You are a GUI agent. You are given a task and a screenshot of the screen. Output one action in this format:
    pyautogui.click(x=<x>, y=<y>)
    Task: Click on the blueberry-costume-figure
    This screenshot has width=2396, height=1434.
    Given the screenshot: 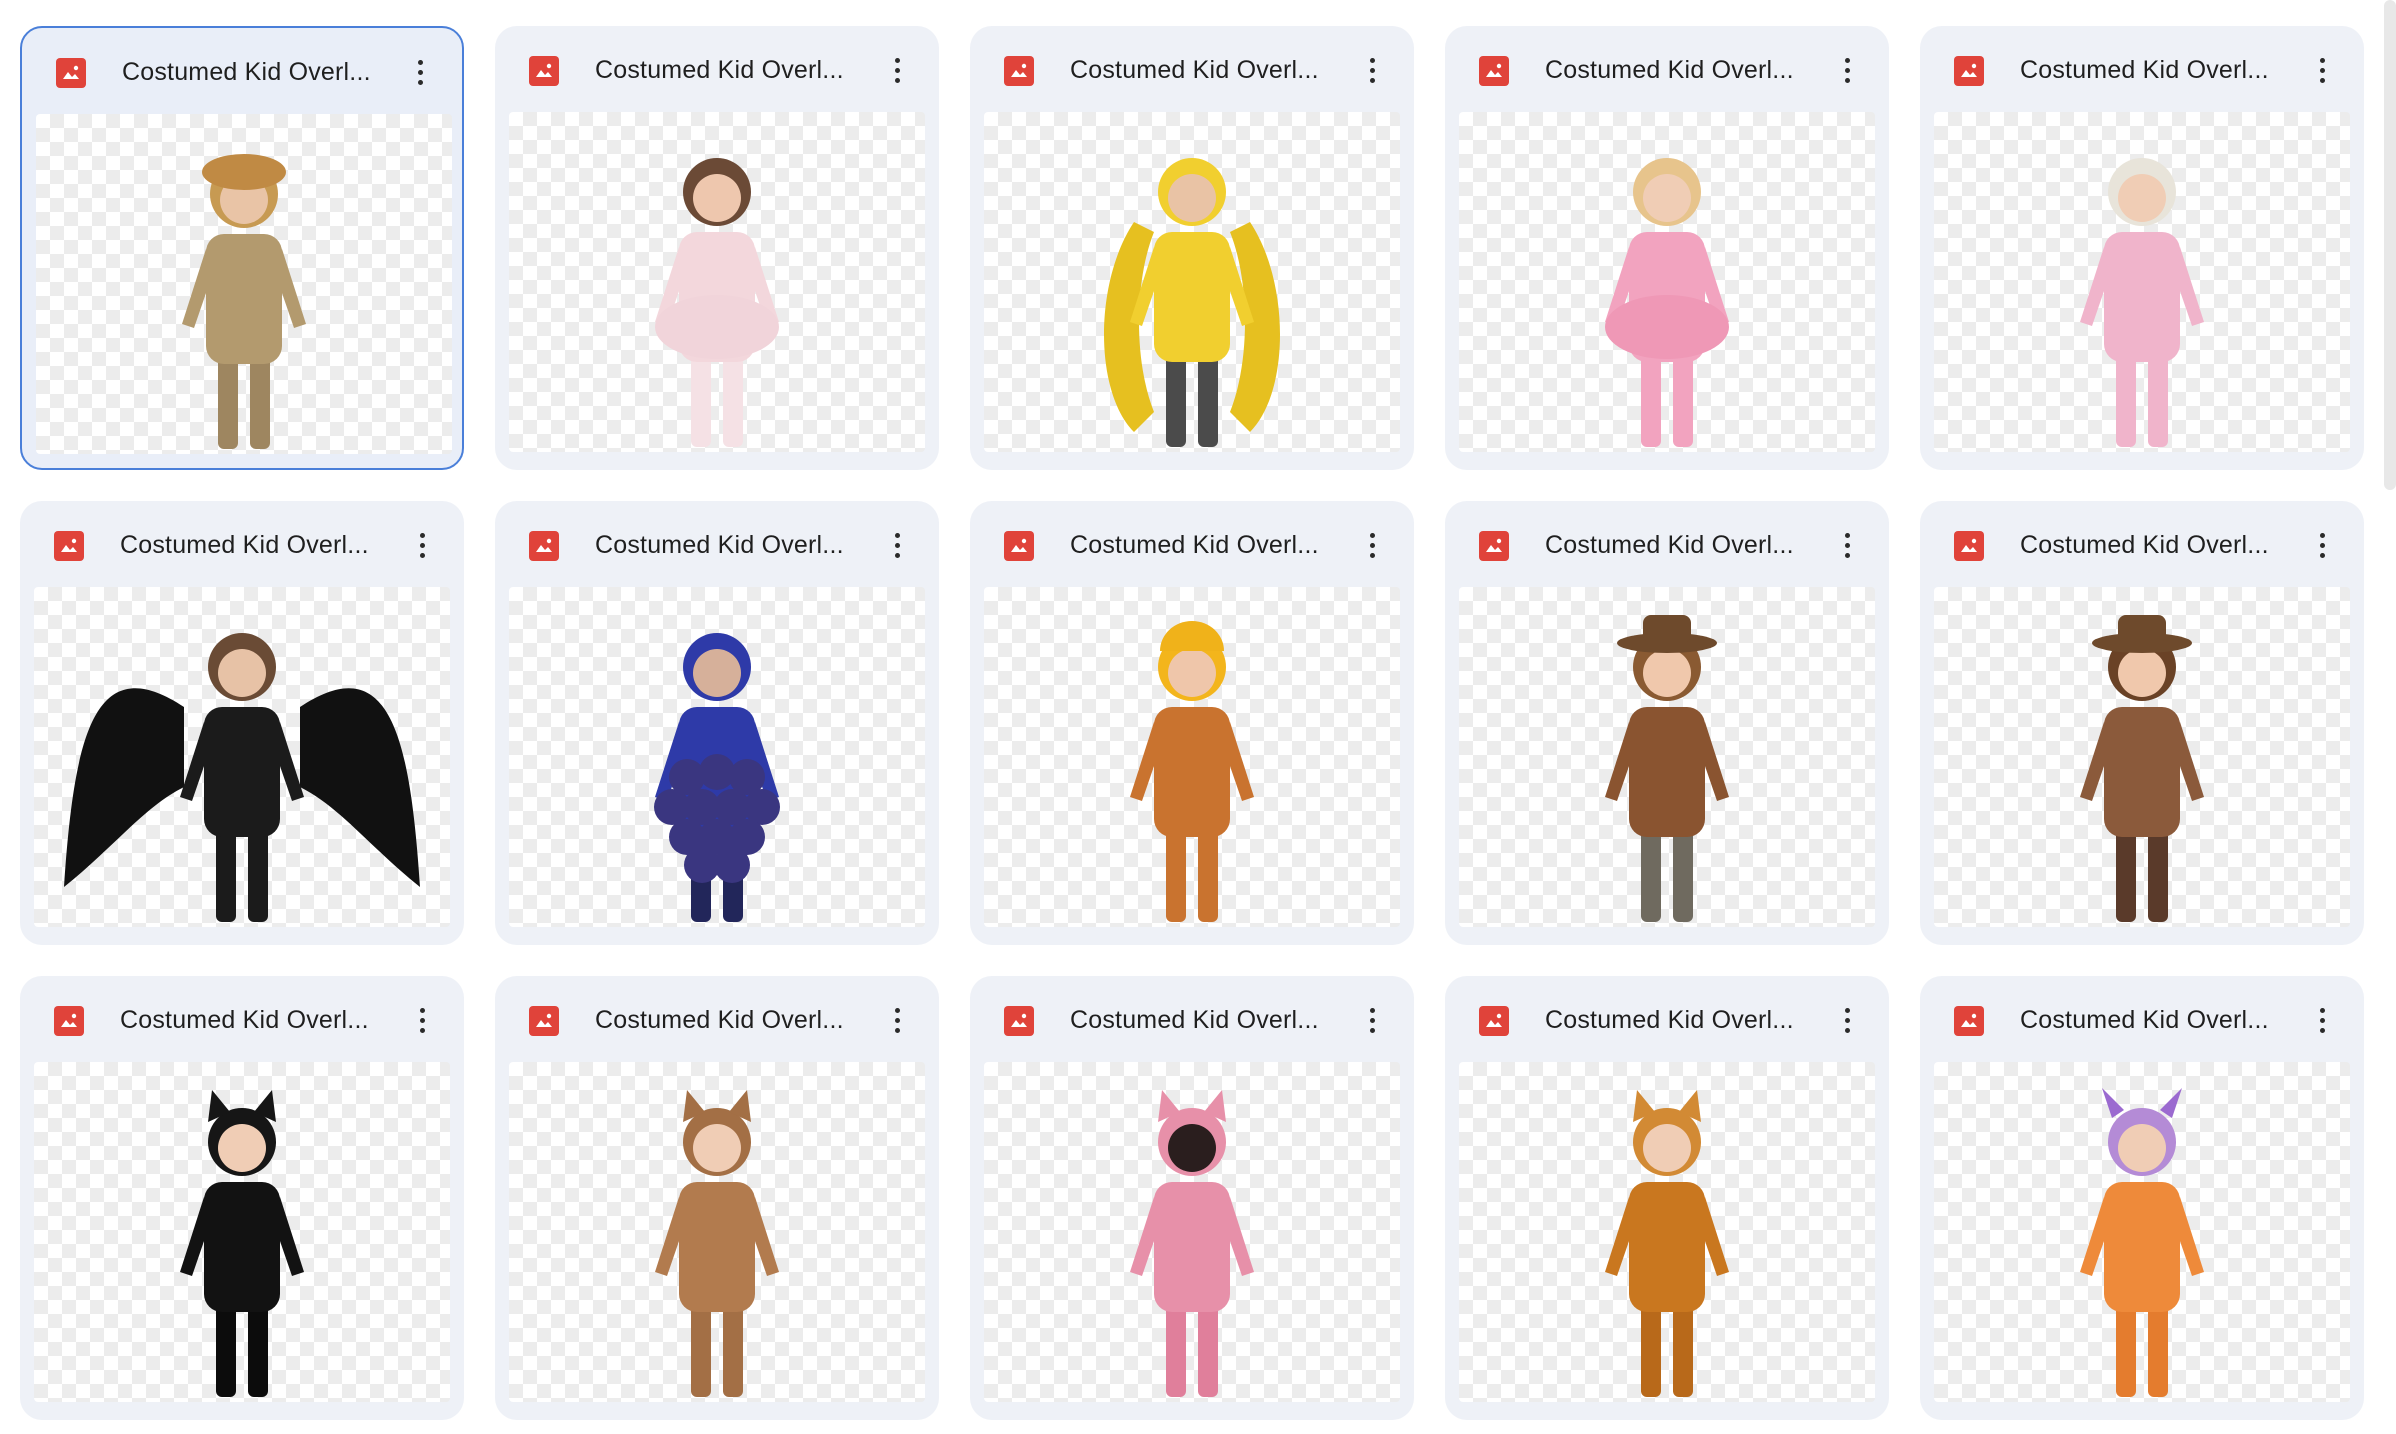 What is the action you would take?
    pyautogui.click(x=717, y=777)
    